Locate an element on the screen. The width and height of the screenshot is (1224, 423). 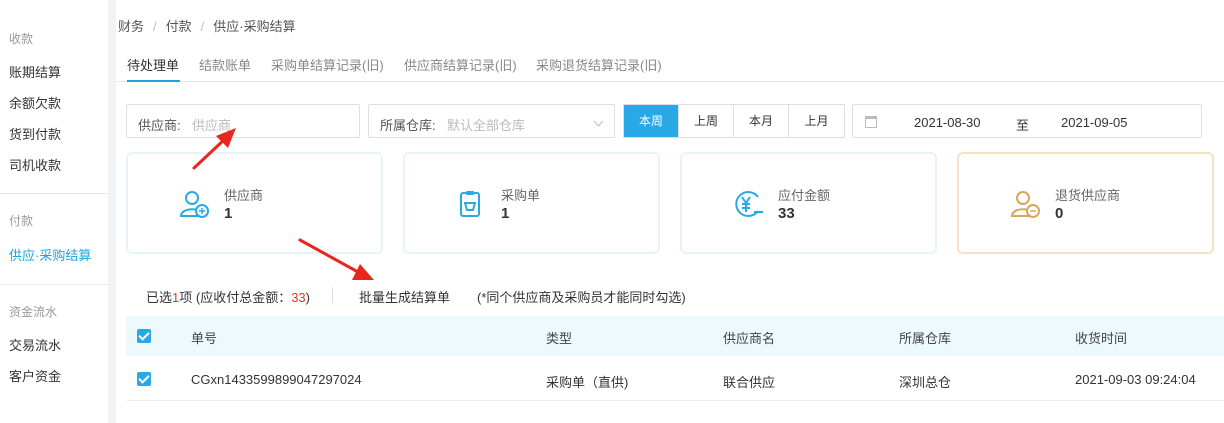
card-value: 33 is located at coordinates (786, 213).